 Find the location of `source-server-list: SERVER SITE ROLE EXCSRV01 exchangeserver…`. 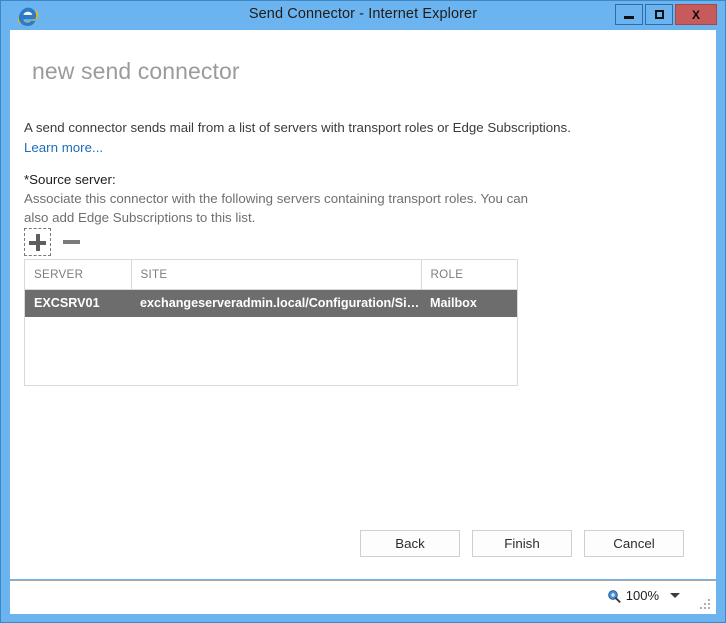

source-server-list: SERVER SITE ROLE EXCSRV01 exchangeserver… is located at coordinates (271, 322).